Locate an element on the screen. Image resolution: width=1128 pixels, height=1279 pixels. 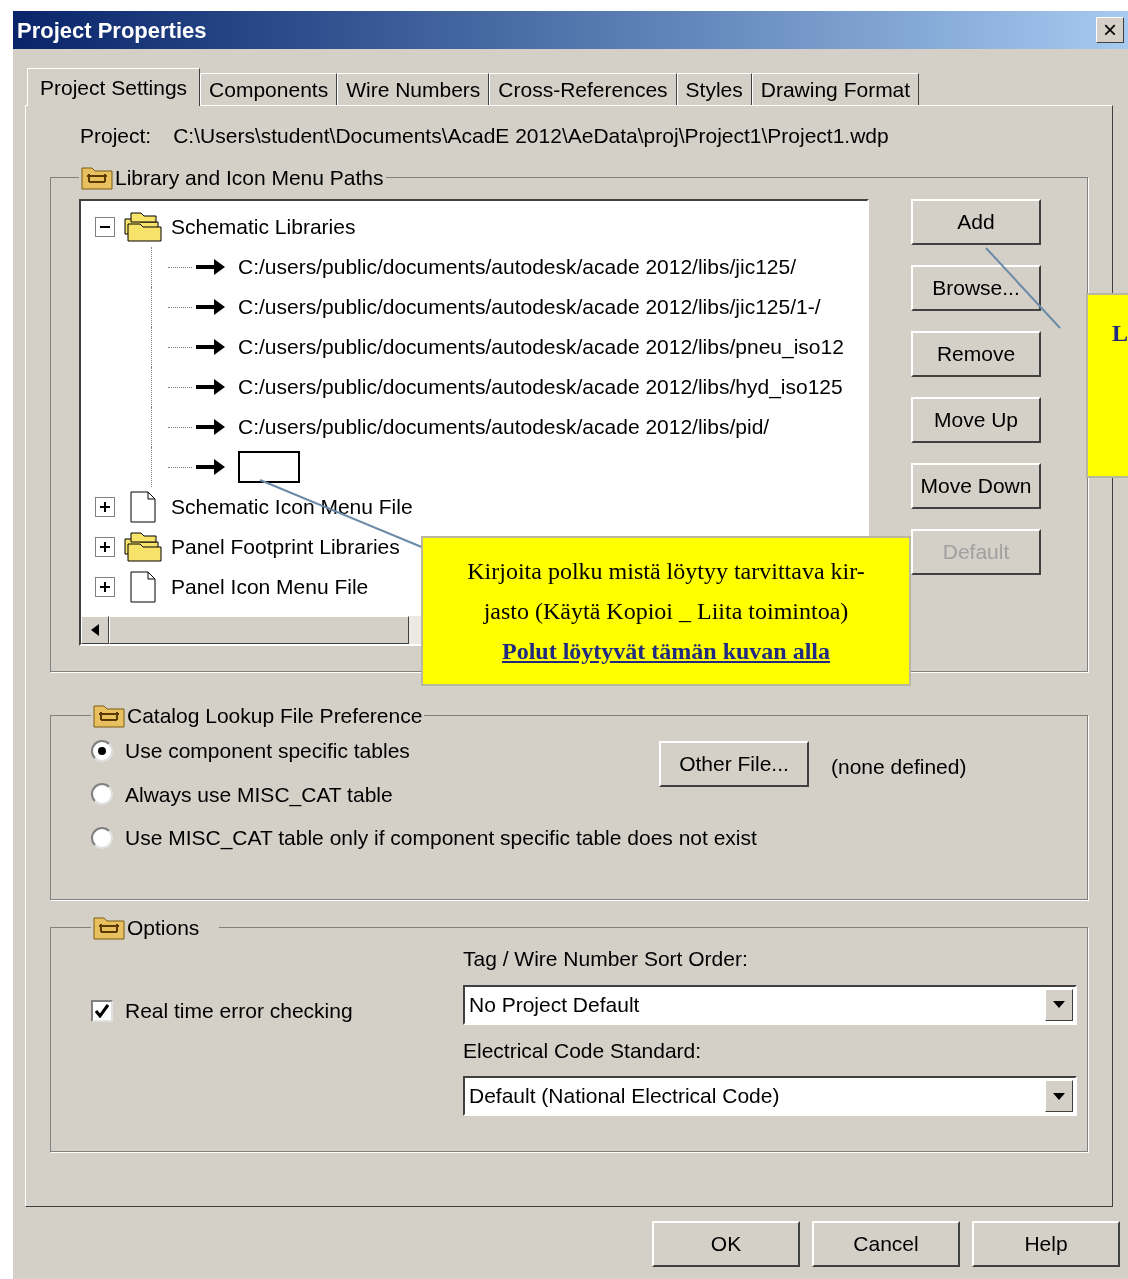
input-field is located at coordinates (269, 467).